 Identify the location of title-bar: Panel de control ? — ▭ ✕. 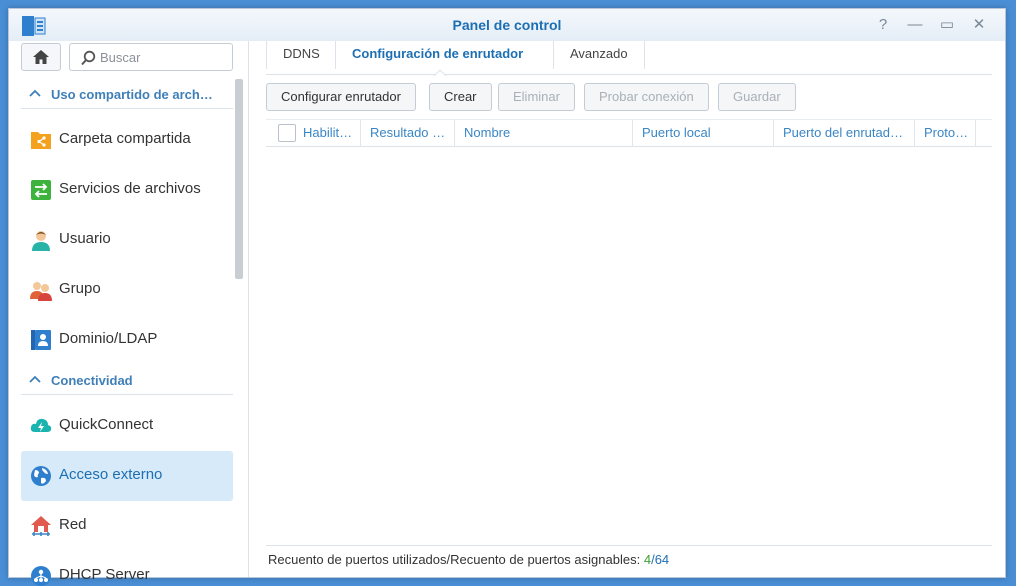
(507, 25).